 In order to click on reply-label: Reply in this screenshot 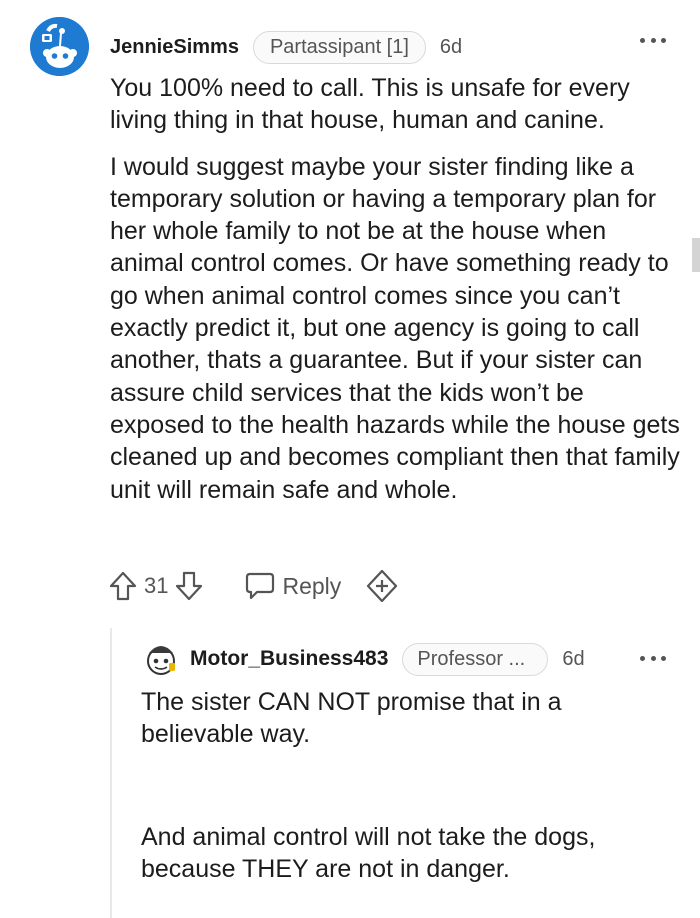, I will do `click(312, 585)`.